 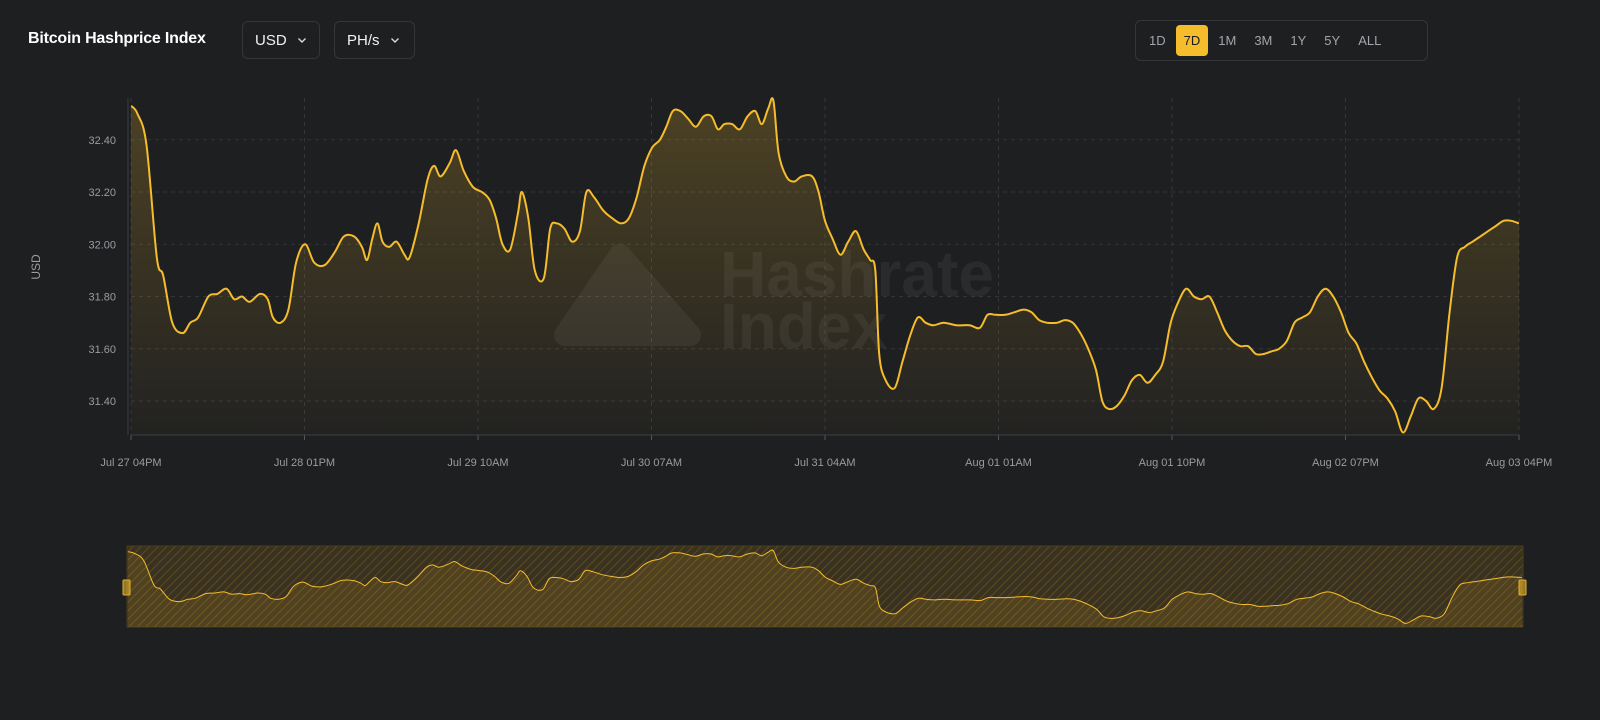 What do you see at coordinates (1172, 463) in the screenshot?
I see `x-tick-label: Aug 01 10PM` at bounding box center [1172, 463].